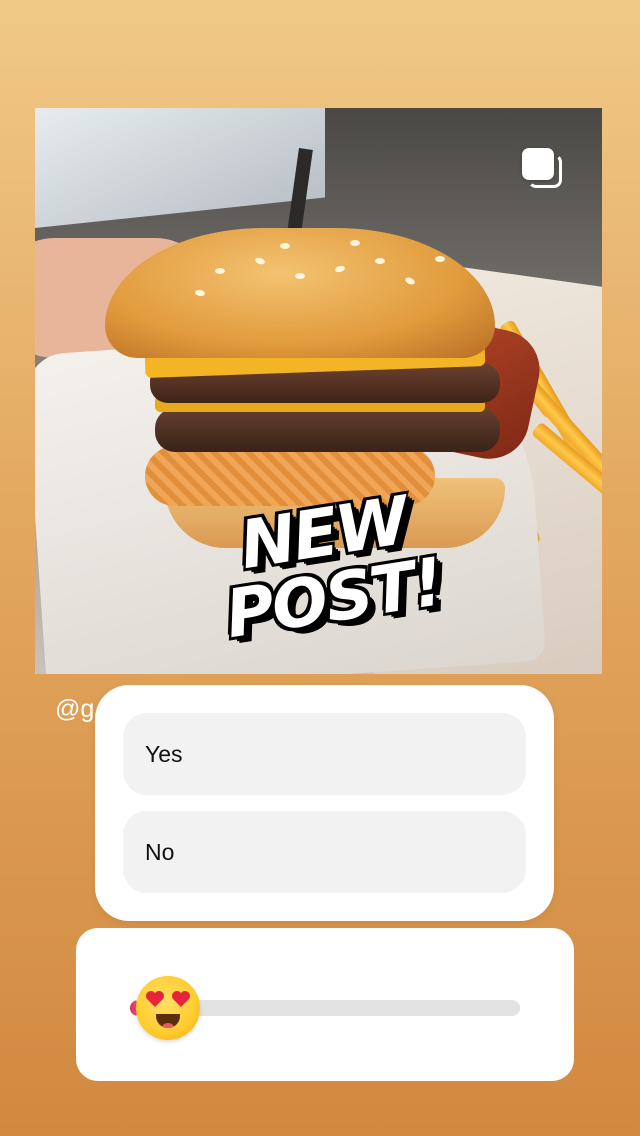 The height and width of the screenshot is (1136, 640). Describe the element at coordinates (324, 754) in the screenshot. I see `poll-option-yes: Yes` at that location.